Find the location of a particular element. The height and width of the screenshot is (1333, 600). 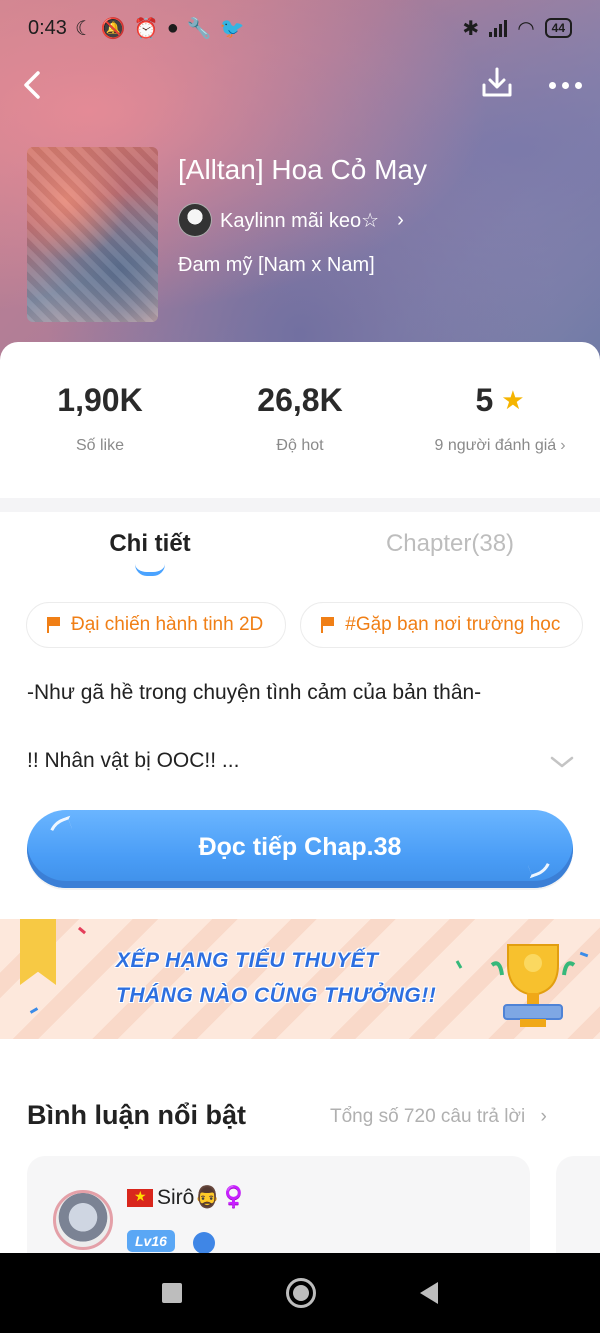

continue-reading-label: Đọc tiếp Chap.38 is located at coordinates (300, 847).